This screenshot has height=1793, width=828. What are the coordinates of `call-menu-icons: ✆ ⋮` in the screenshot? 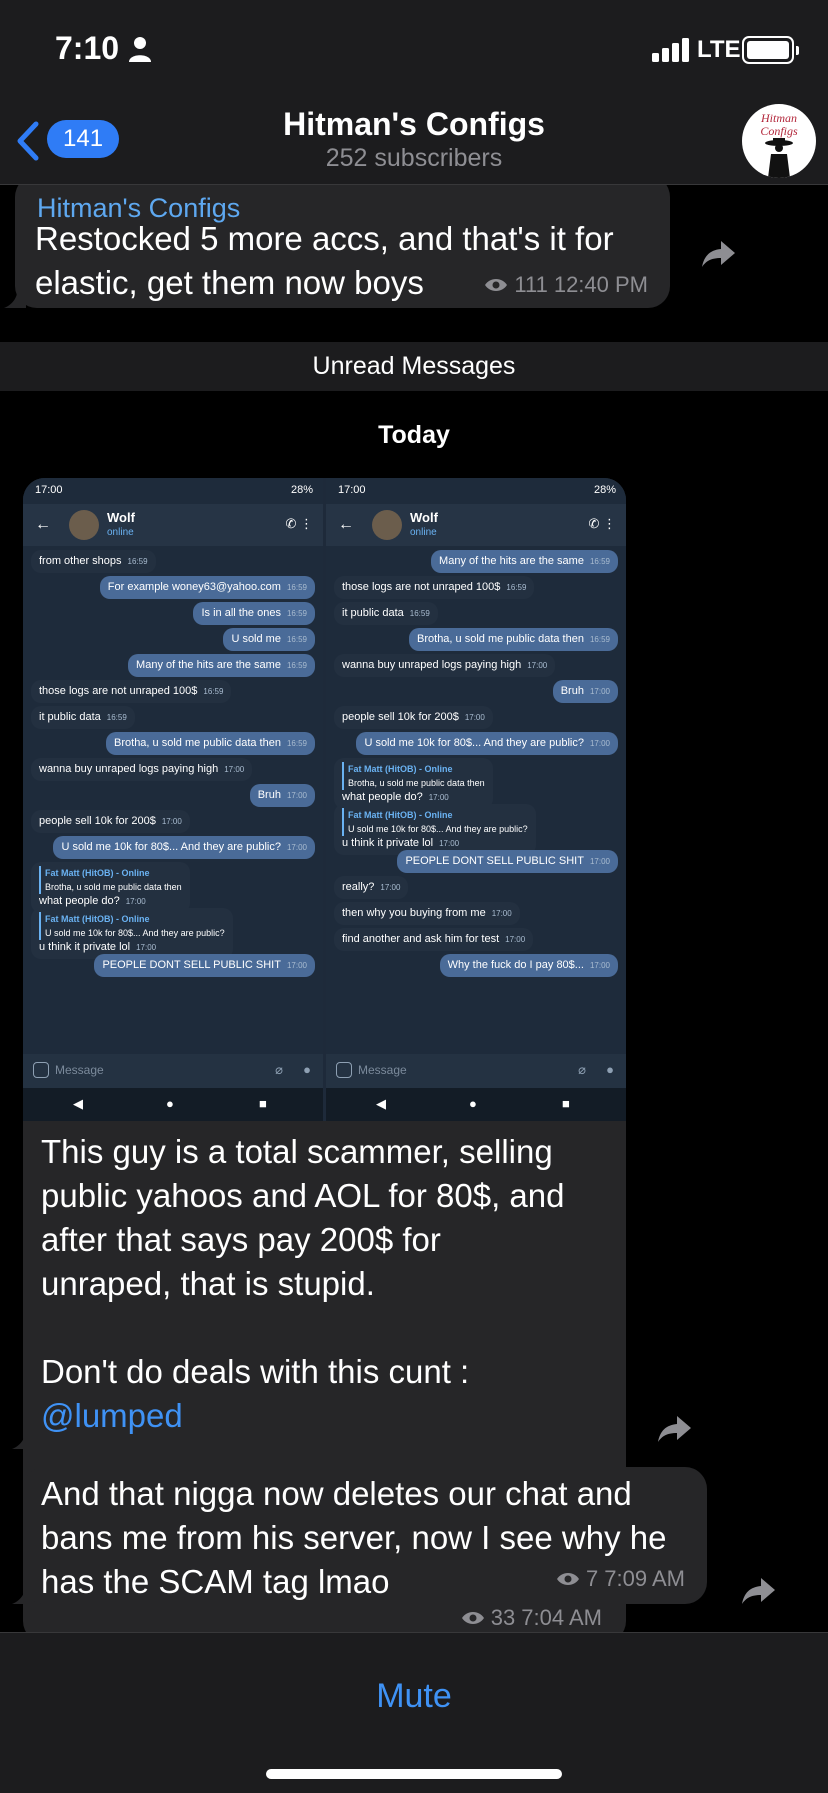 It's located at (299, 523).